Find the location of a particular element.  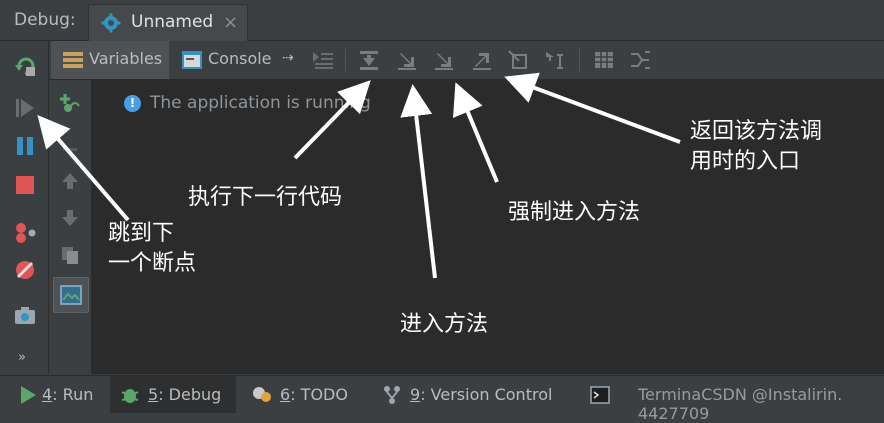

view-breakpoints-icon is located at coordinates (25, 233).